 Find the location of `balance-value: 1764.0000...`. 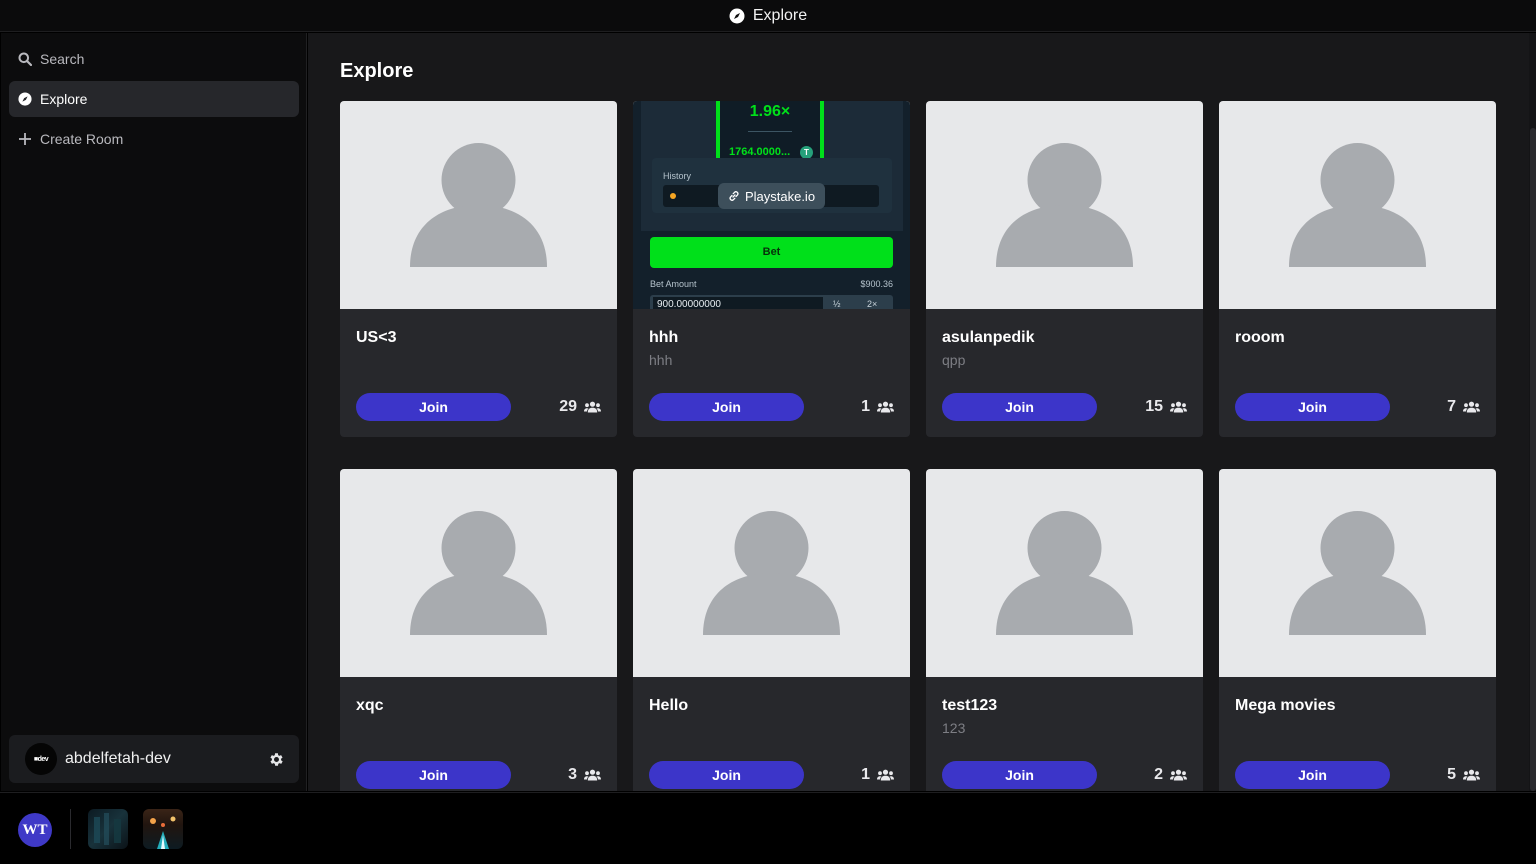

balance-value: 1764.0000... is located at coordinates (760, 152).